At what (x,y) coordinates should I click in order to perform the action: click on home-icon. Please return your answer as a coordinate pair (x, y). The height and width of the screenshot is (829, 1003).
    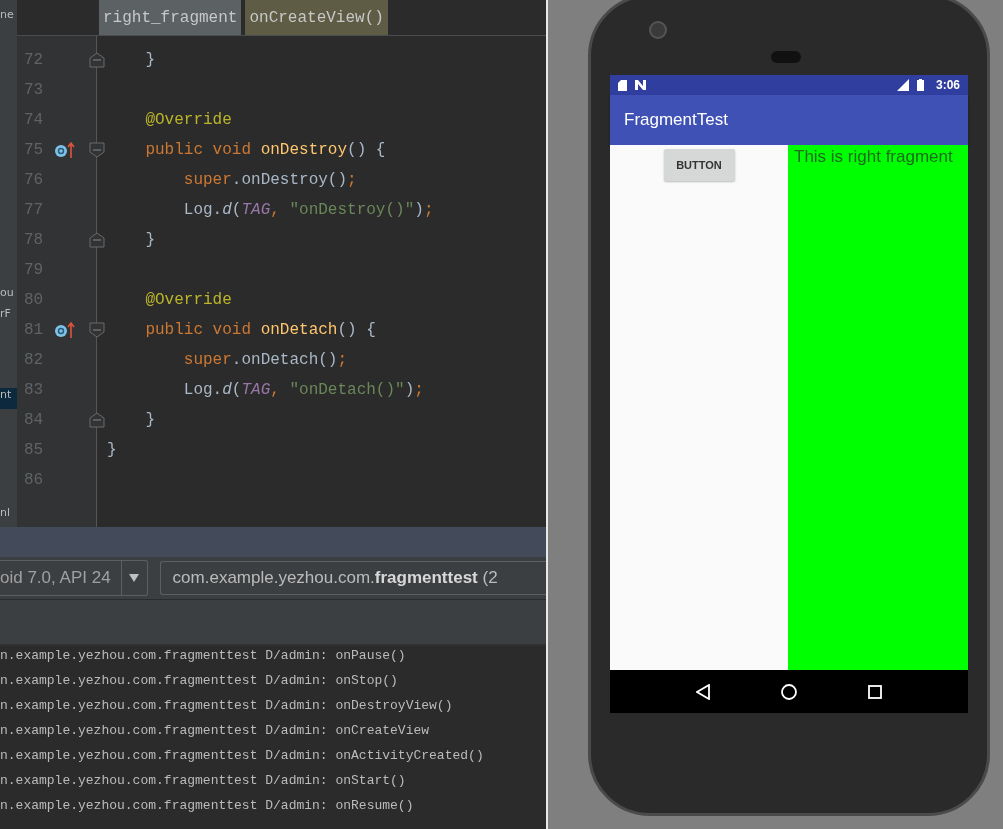
    Looking at the image, I should click on (789, 691).